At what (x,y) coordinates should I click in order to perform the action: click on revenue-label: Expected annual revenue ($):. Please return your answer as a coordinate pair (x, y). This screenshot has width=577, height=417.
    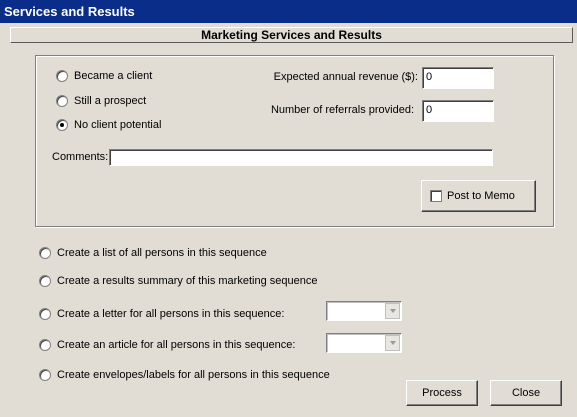
    Looking at the image, I should click on (345, 77).